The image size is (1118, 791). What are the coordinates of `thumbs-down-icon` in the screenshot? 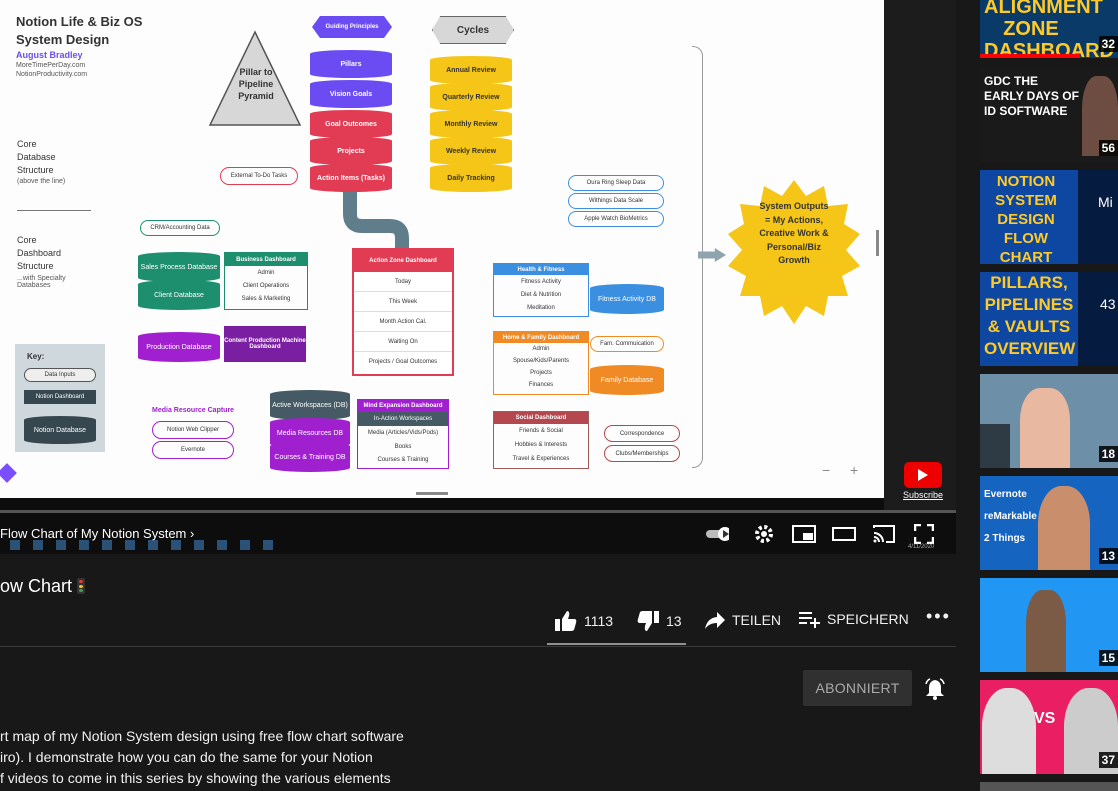 It's located at (648, 621).